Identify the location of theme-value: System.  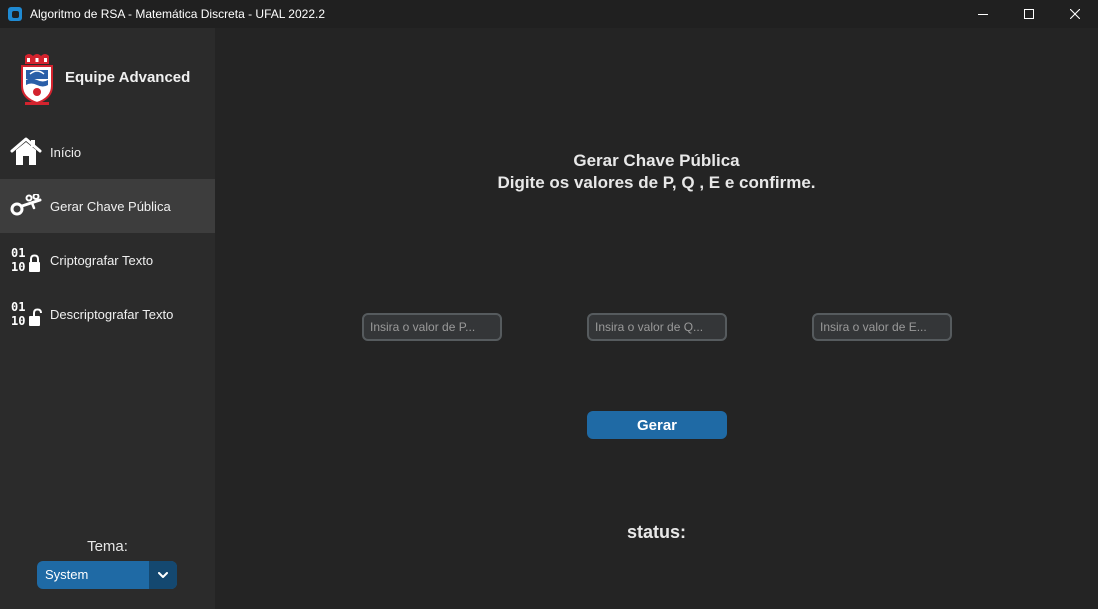
(67, 574).